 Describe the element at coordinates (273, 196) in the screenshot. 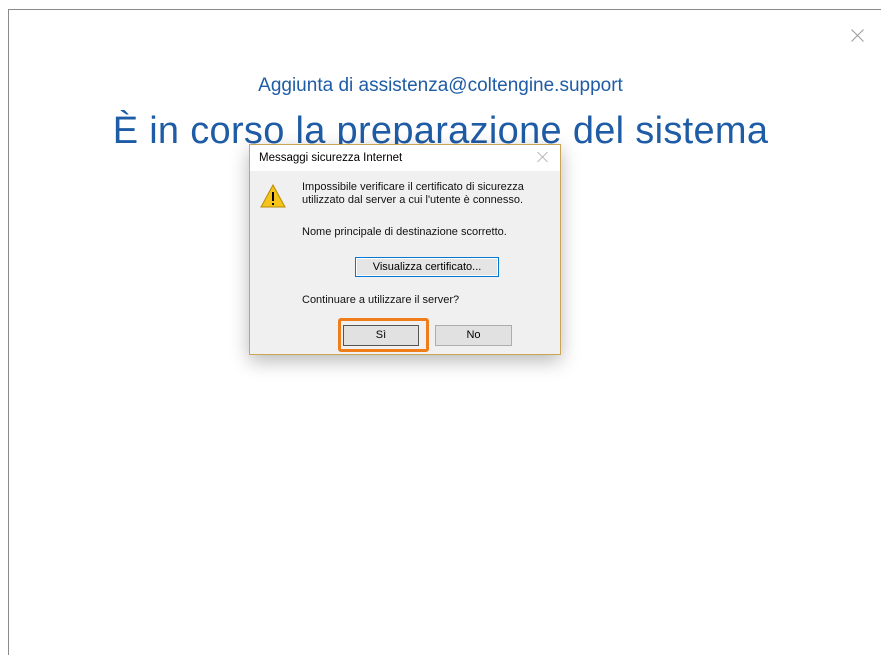

I see `warning-icon` at that location.